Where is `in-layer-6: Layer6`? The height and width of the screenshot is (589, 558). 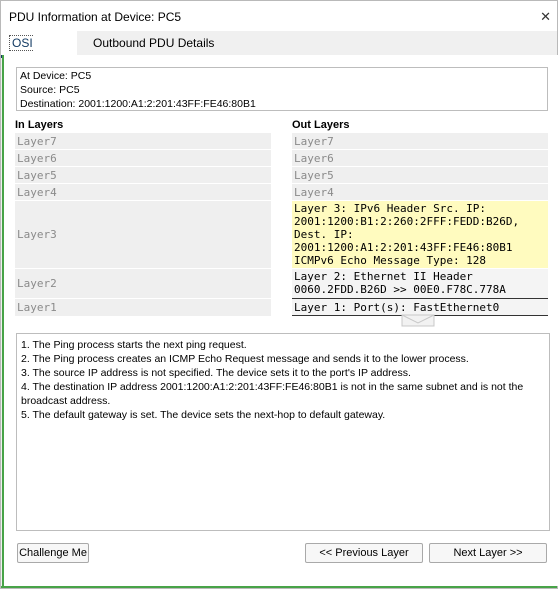 in-layer-6: Layer6 is located at coordinates (143, 158).